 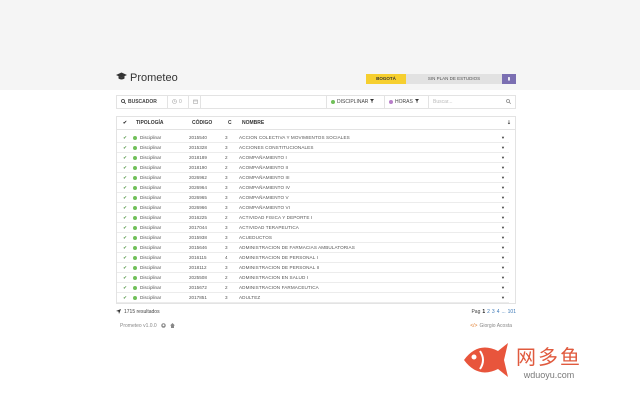 What do you see at coordinates (316, 326) in the screenshot?
I see `version-bar: Prometeo v1.0.0 </> Giorgio Acosta` at bounding box center [316, 326].